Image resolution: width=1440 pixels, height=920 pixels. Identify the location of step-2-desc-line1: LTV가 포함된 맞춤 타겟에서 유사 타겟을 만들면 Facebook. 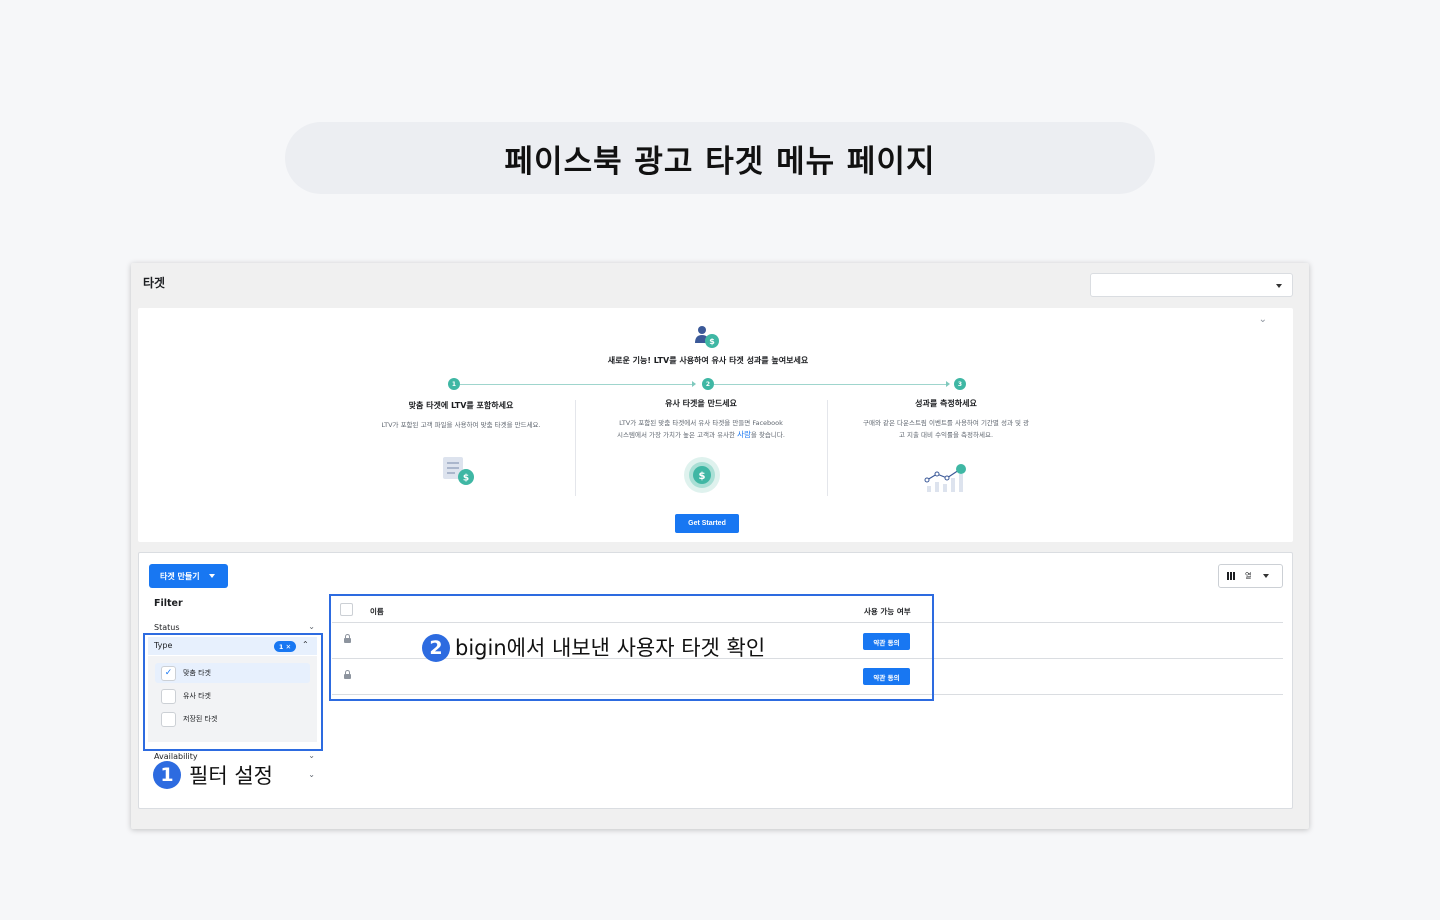
(701, 423).